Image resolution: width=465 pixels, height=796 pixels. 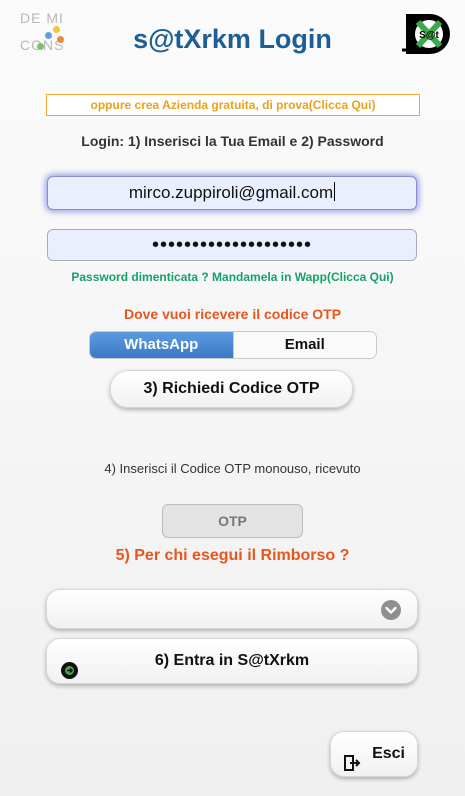 What do you see at coordinates (388, 753) in the screenshot?
I see `exit-button-label: Esci` at bounding box center [388, 753].